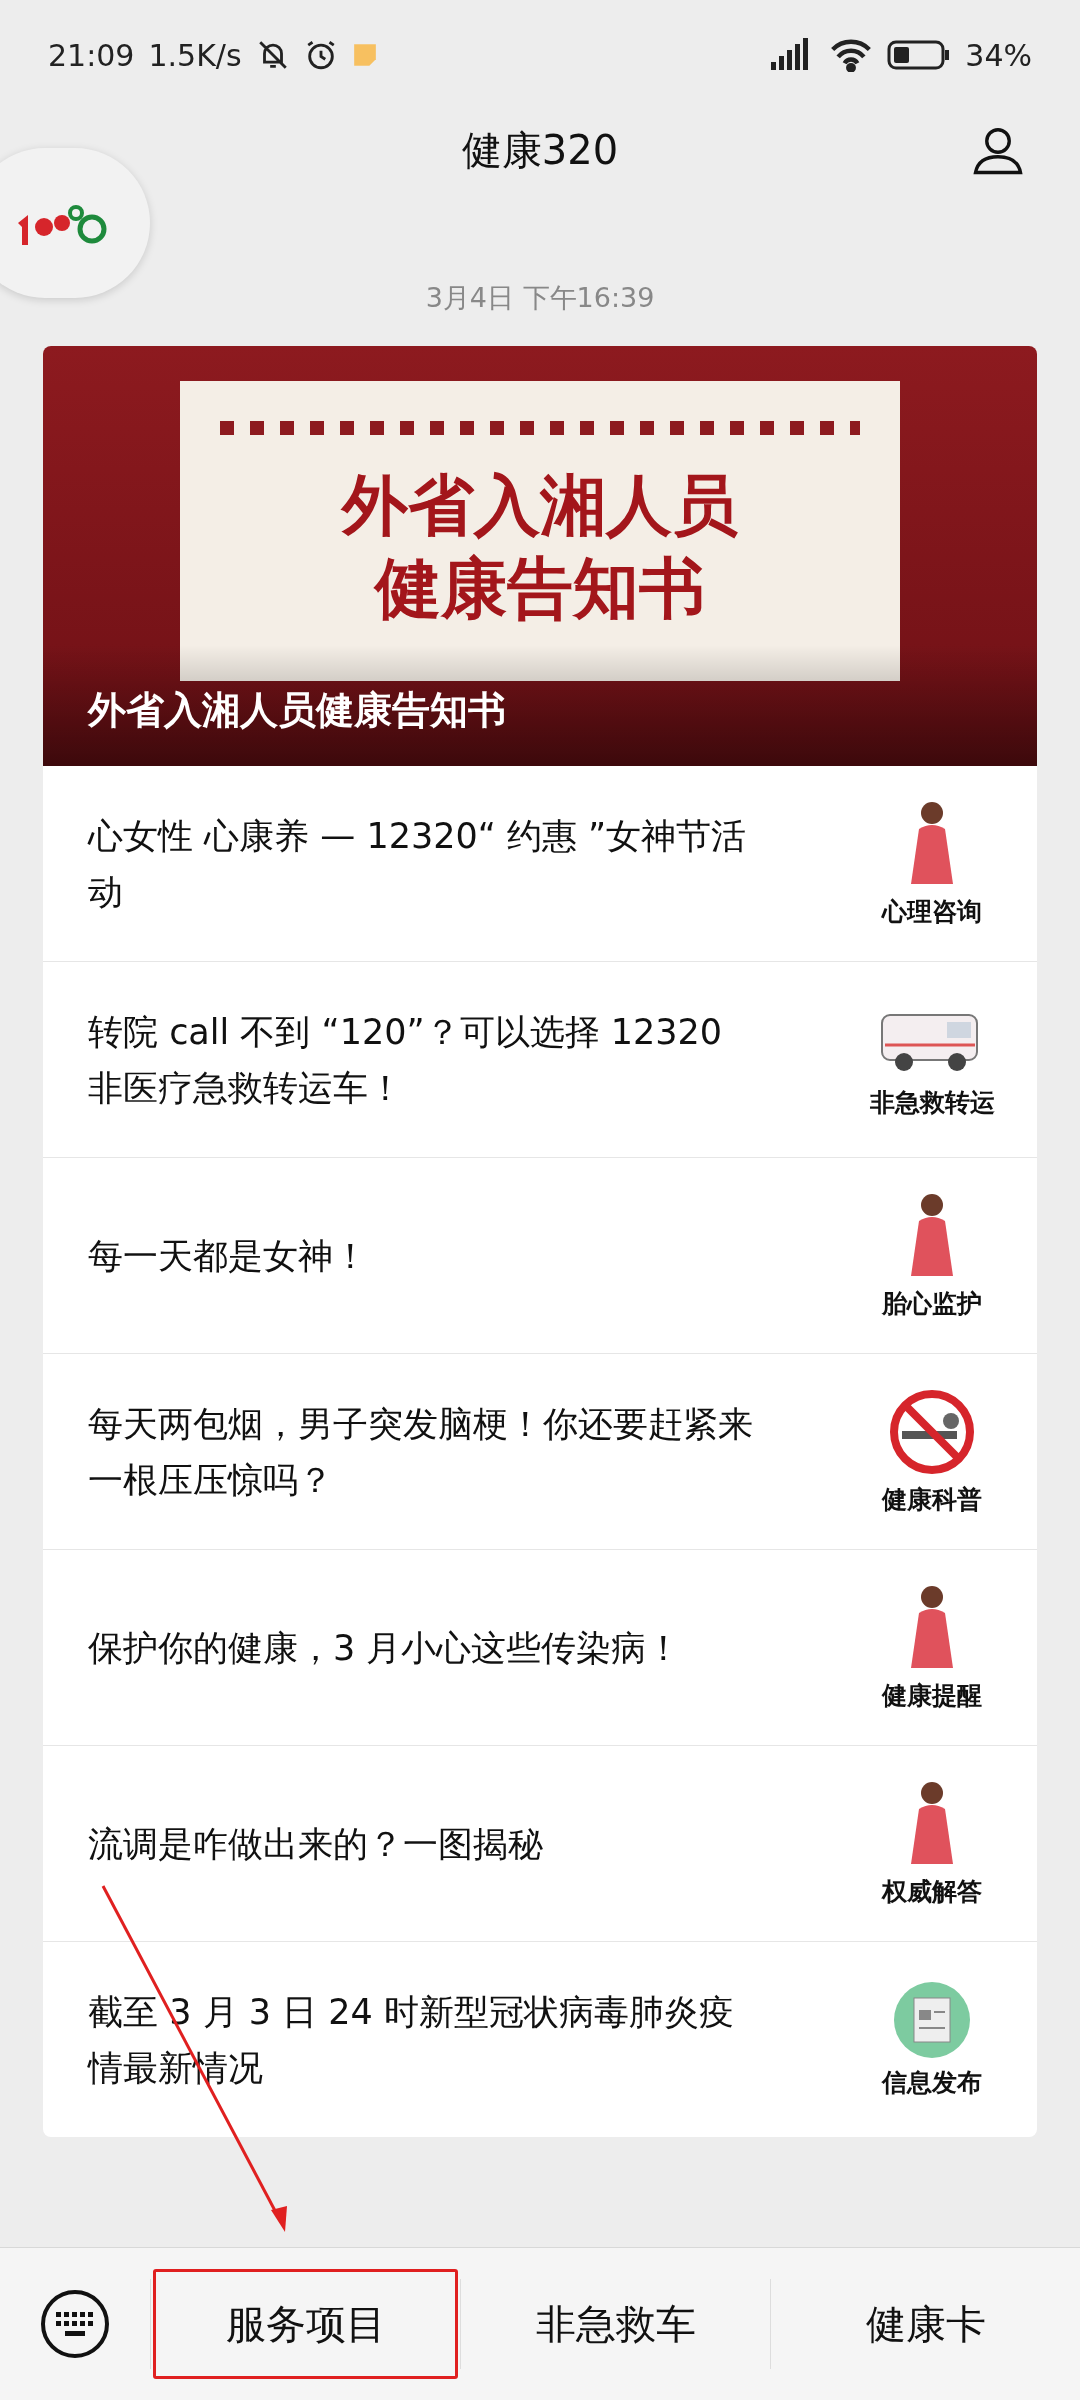 The image size is (1080, 2400). I want to click on article-title: 每天两包烟，男子突发脑梗！你还要赶紧来一根压压惊吗？, so click(421, 1452).